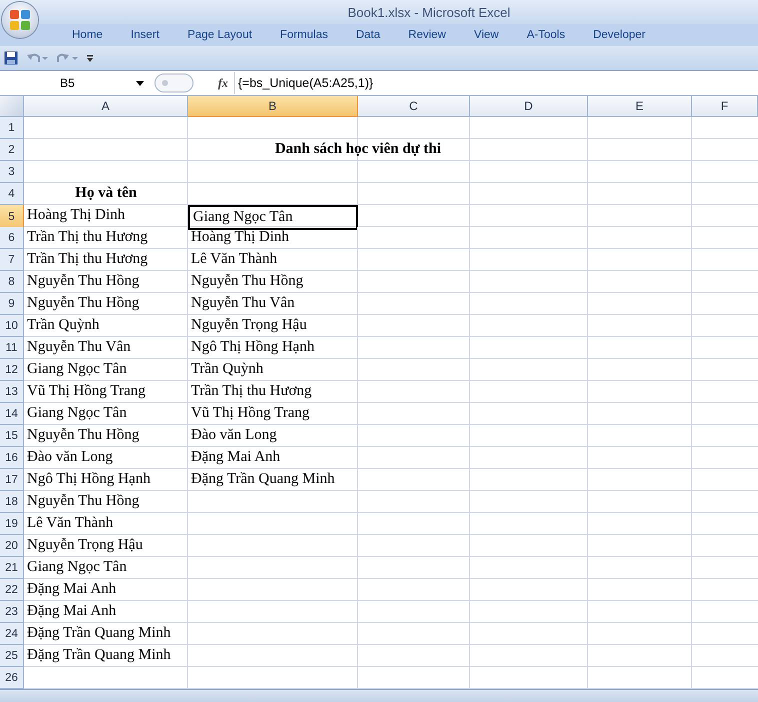 The height and width of the screenshot is (702, 758). I want to click on column-header: E, so click(640, 106).